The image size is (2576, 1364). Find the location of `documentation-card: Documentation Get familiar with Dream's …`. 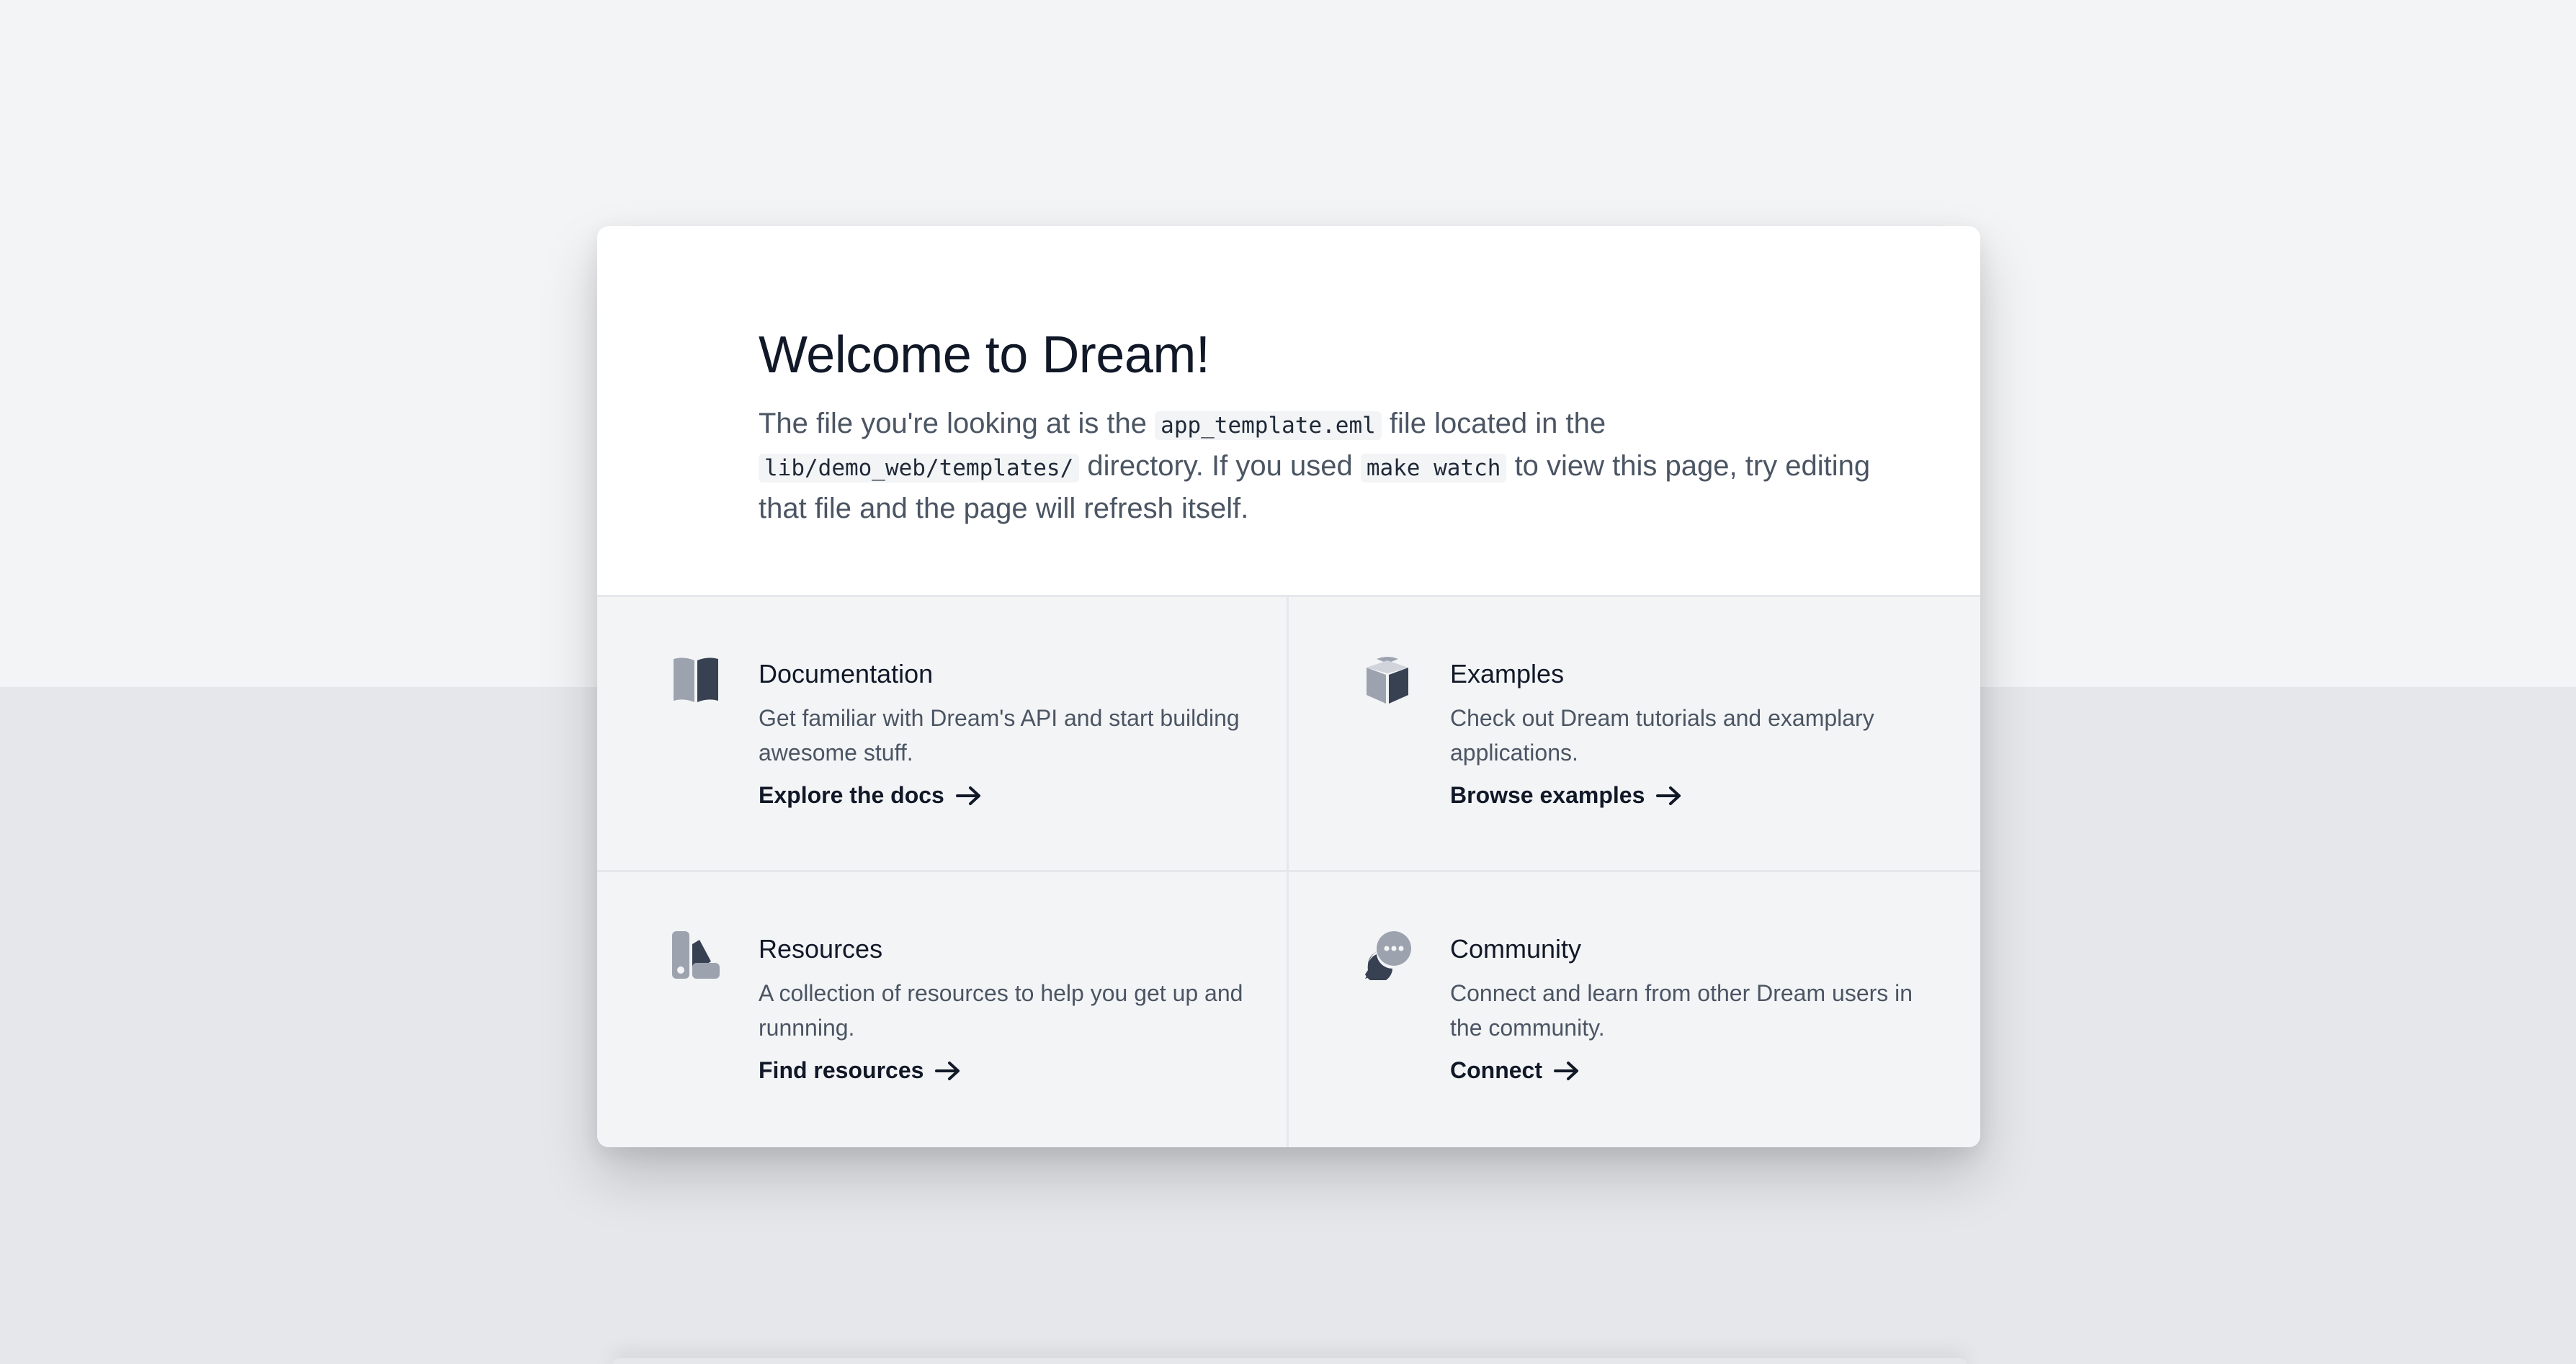

documentation-card: Documentation Get familiar with Dream's … is located at coordinates (943, 734).